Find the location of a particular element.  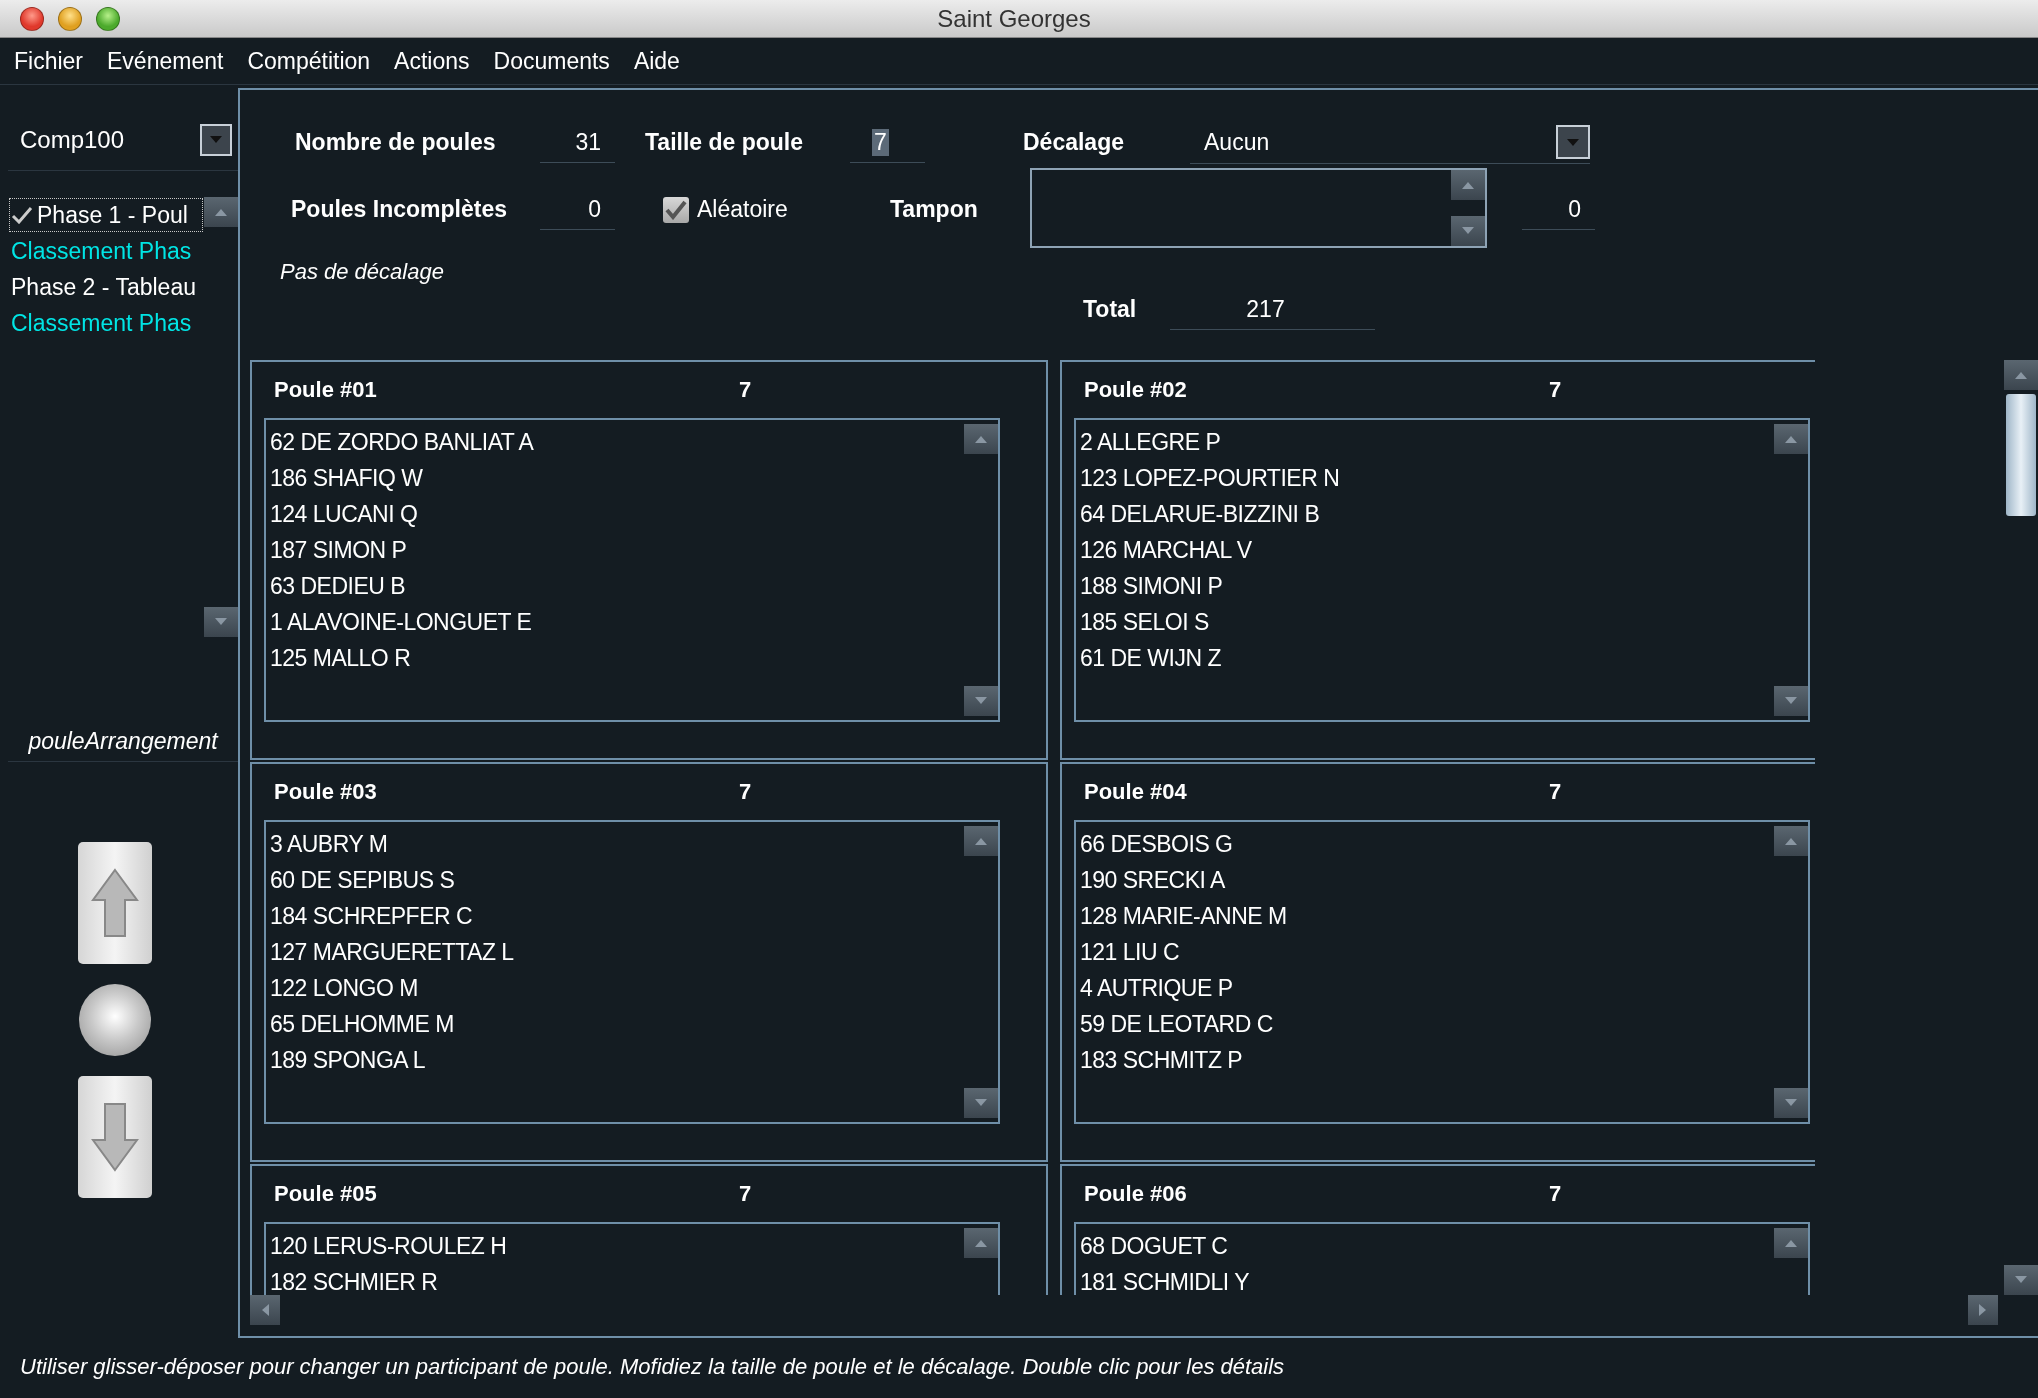

phase-item: Phase 1 - Poul is located at coordinates (106, 214).